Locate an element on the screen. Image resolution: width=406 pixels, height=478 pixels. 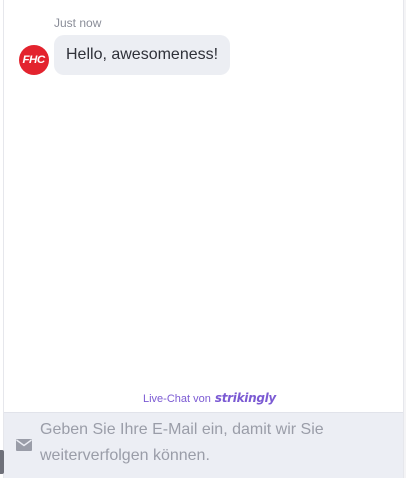
widget-left-border is located at coordinates (3, 239).